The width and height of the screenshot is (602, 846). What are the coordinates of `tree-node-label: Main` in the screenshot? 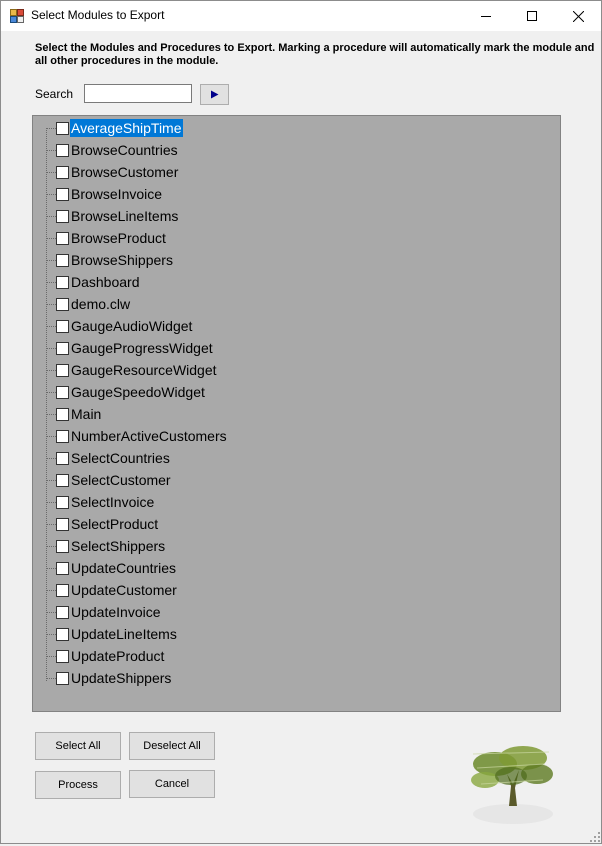 It's located at (86, 414).